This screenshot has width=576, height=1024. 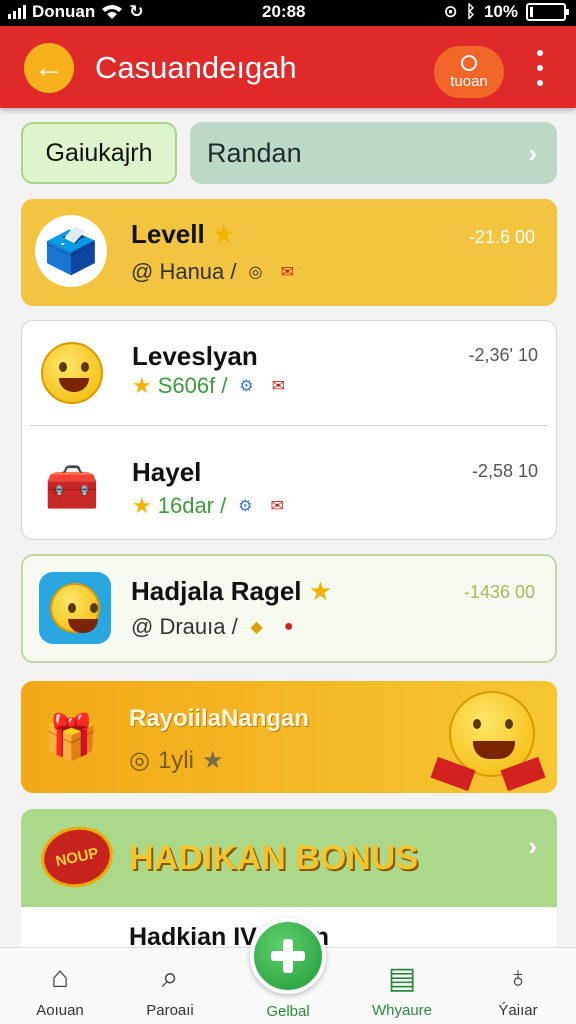 What do you see at coordinates (288, 1011) in the screenshot?
I see `nav-center-label: Gelbal` at bounding box center [288, 1011].